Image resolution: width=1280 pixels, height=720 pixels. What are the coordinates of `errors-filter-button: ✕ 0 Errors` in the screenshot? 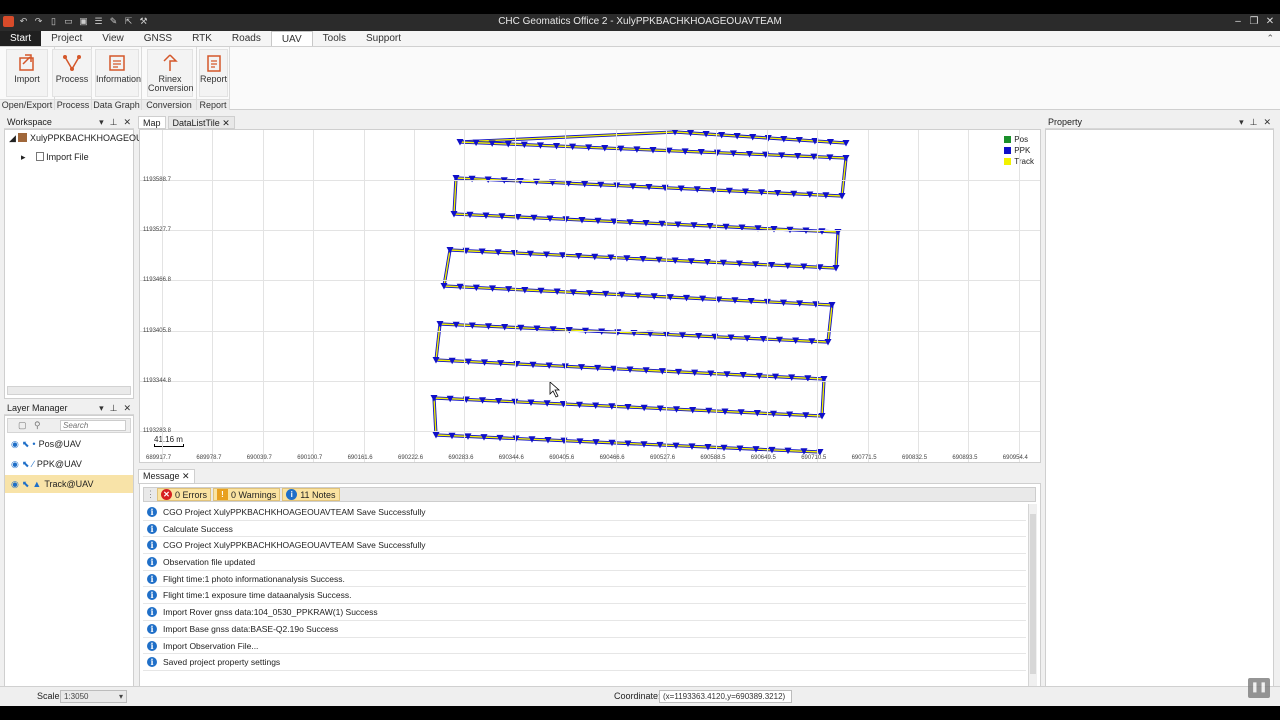 It's located at (184, 494).